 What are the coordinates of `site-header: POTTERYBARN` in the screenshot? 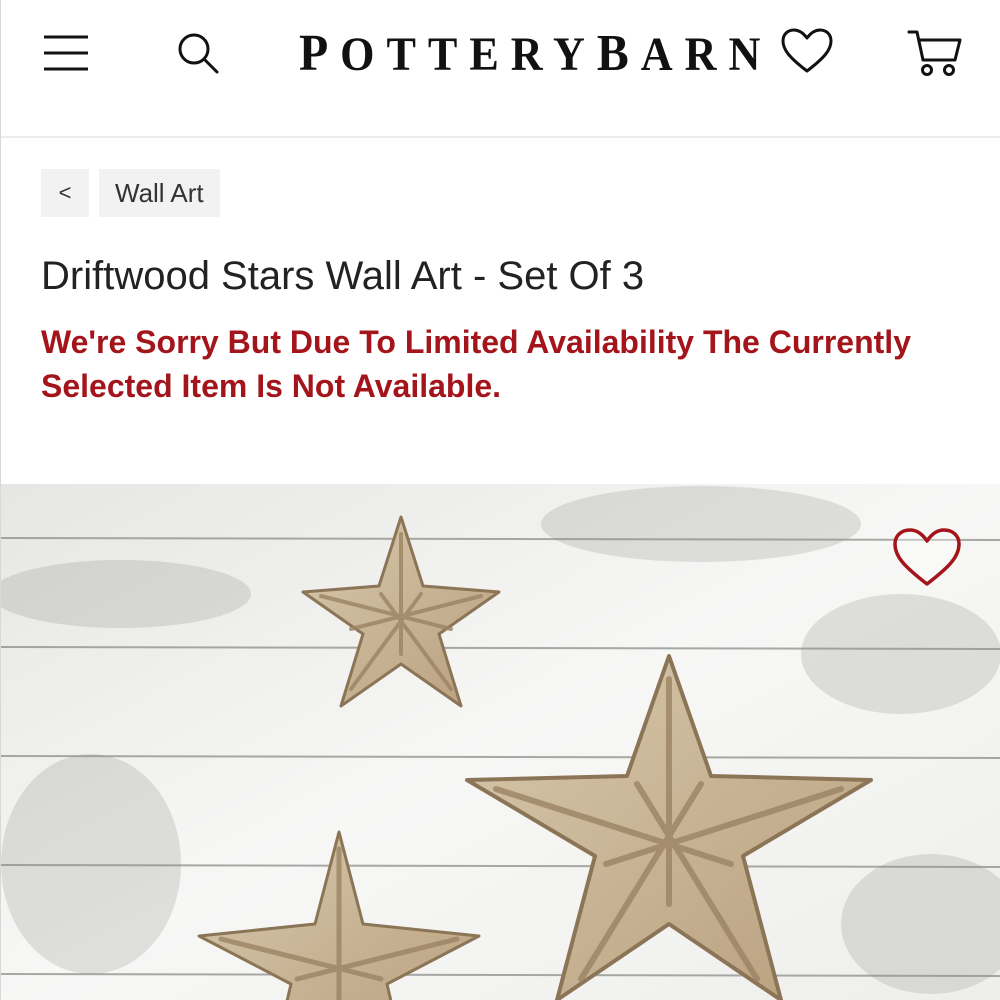 It's located at (500, 69).